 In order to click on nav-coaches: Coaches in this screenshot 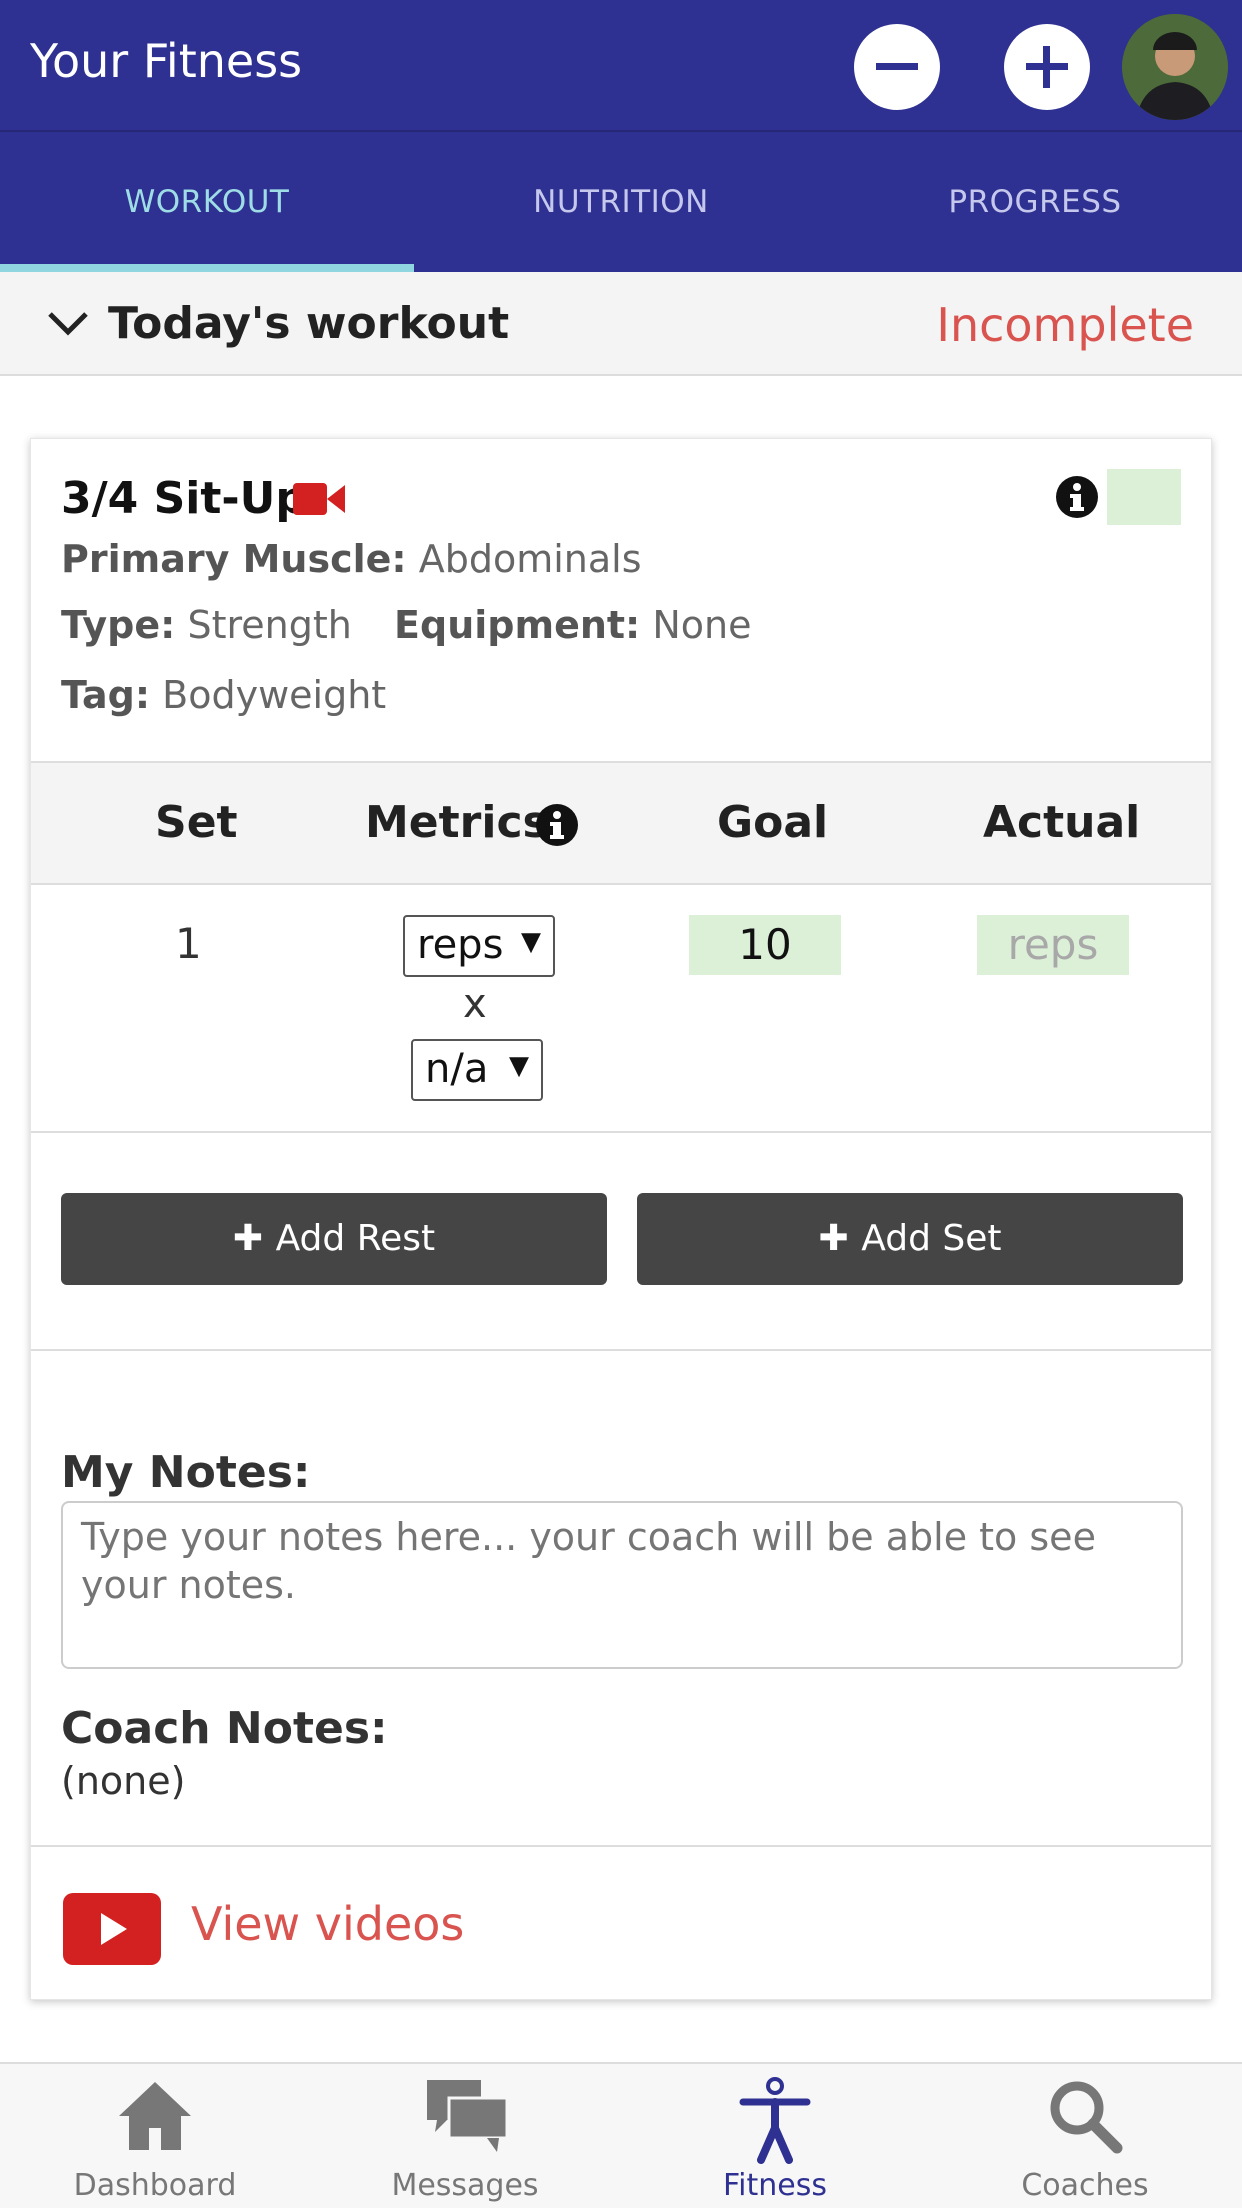, I will do `click(1085, 2136)`.